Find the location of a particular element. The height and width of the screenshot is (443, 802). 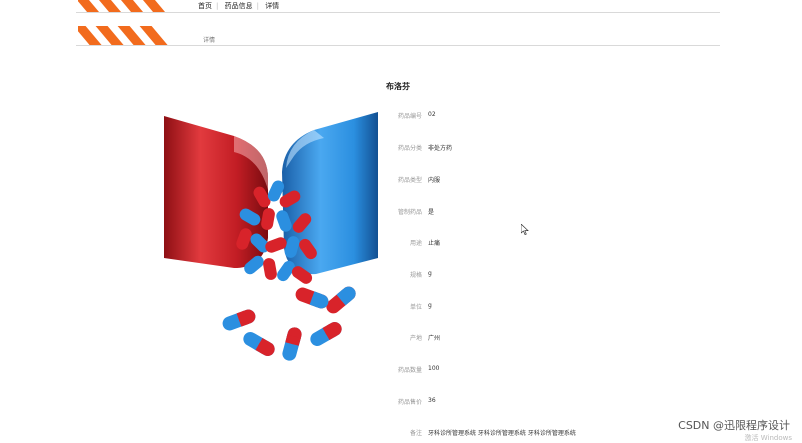

field-value: 100 is located at coordinates (434, 368).